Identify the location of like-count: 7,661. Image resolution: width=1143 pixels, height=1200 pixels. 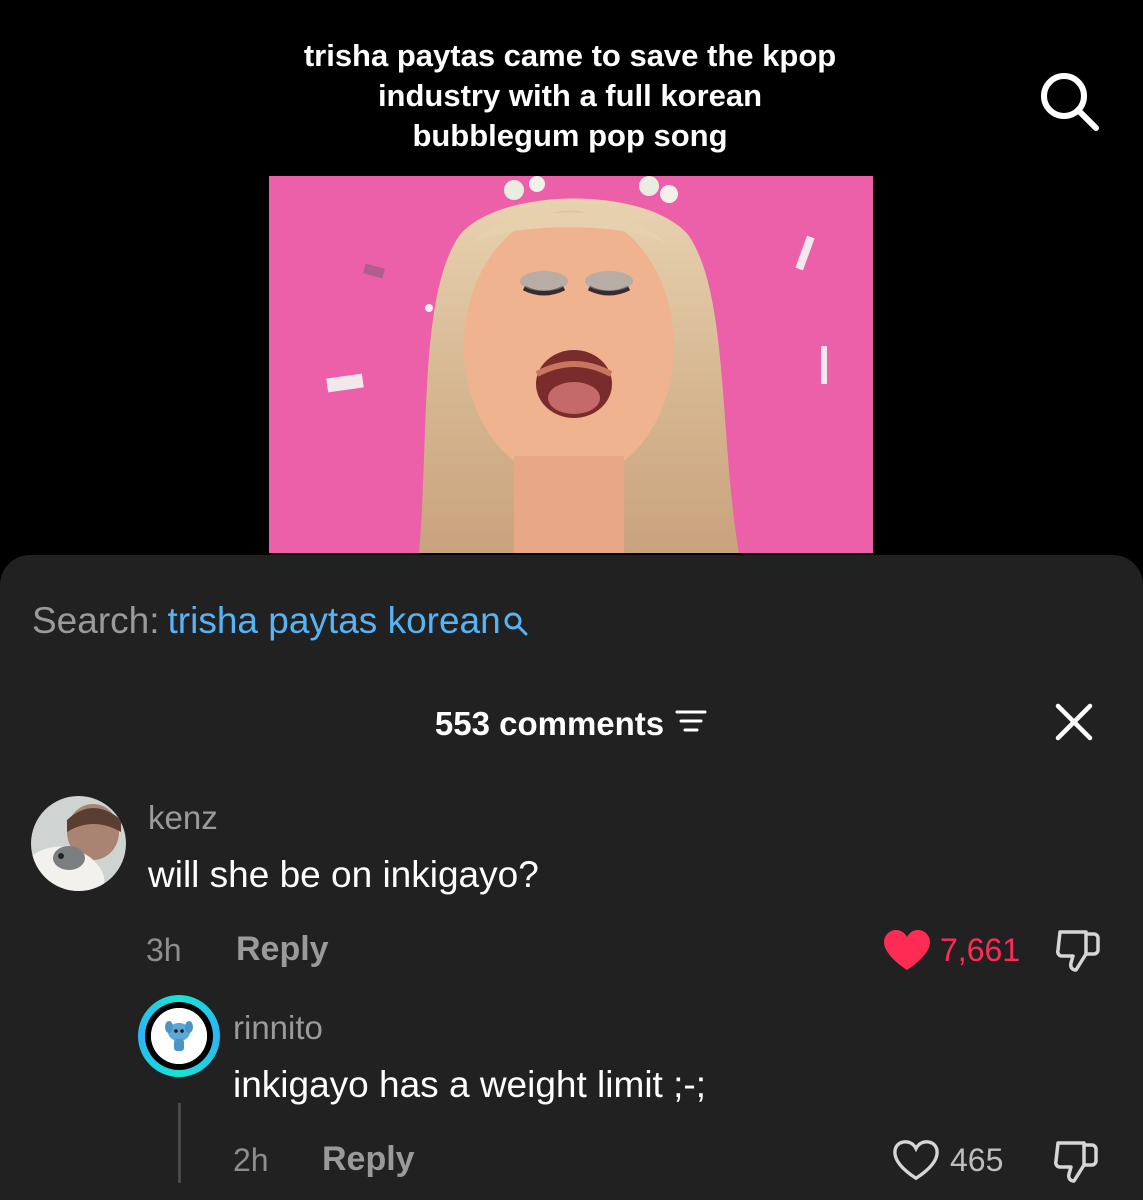
(980, 950).